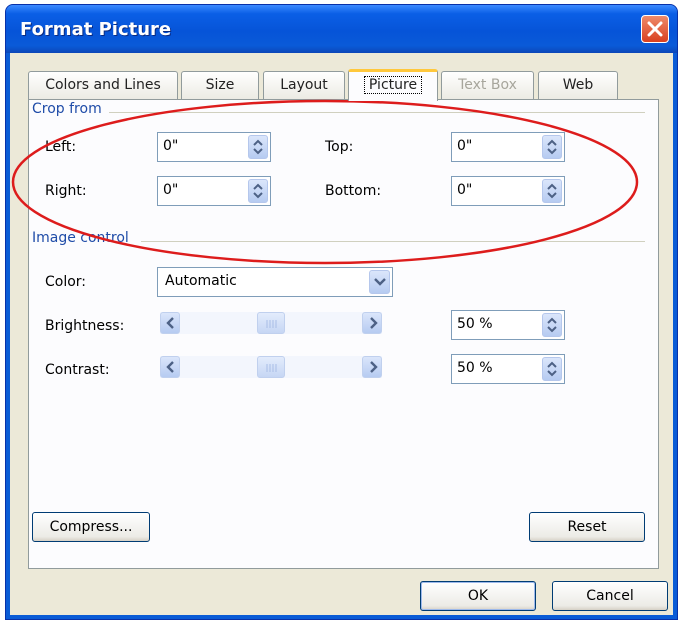 The height and width of the screenshot is (625, 684). I want to click on brightness-increase-button, so click(372, 323).